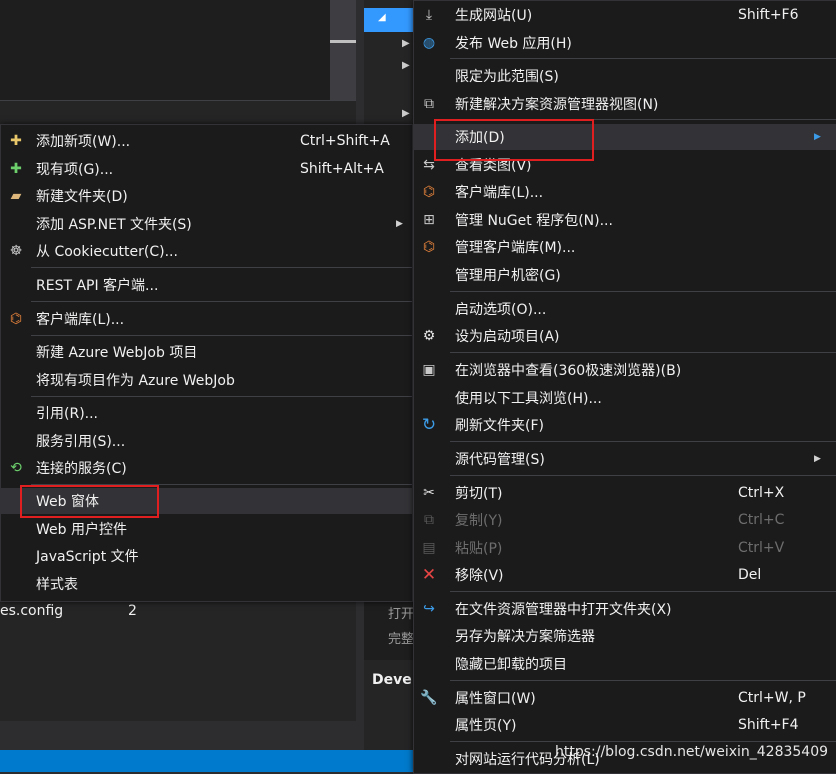 Image resolution: width=836 pixels, height=774 pixels. I want to click on menu-item-property-pages: 属性页(Y) Shift+F4, so click(625, 725).